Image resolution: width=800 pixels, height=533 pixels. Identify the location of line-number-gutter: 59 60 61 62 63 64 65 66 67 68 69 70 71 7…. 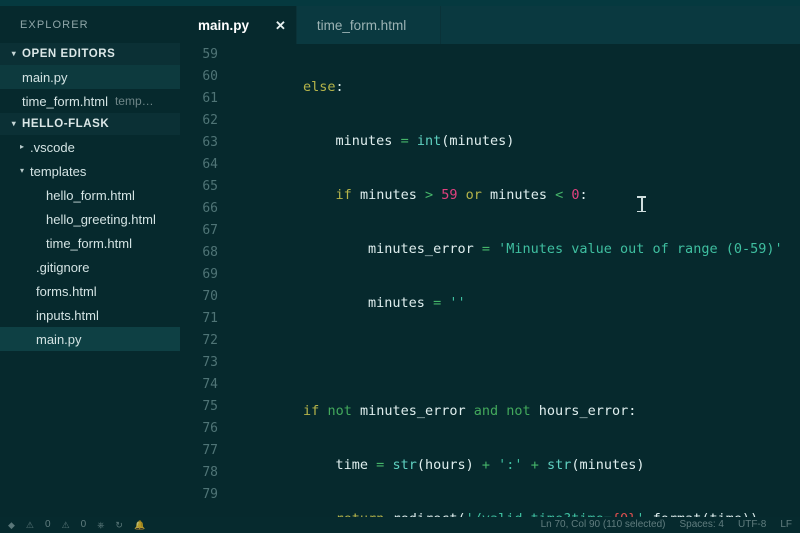
(206, 280).